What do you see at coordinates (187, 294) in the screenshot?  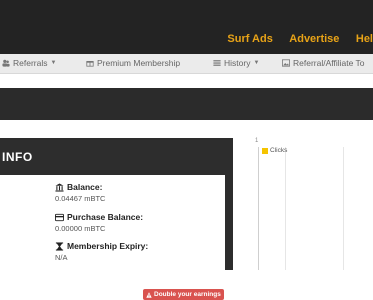 I see `badge-label: Double your earnings` at bounding box center [187, 294].